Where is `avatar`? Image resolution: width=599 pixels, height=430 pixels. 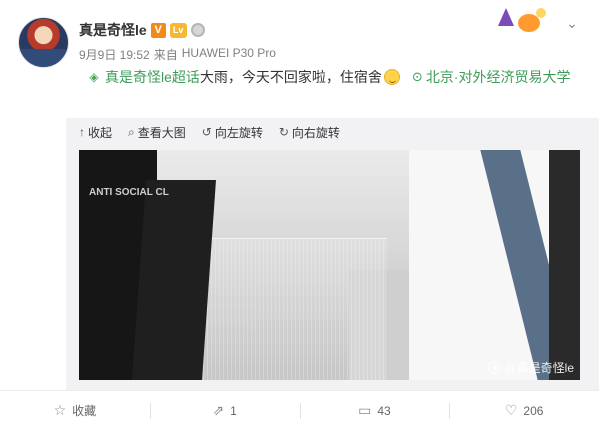
avatar is located at coordinates (43, 42).